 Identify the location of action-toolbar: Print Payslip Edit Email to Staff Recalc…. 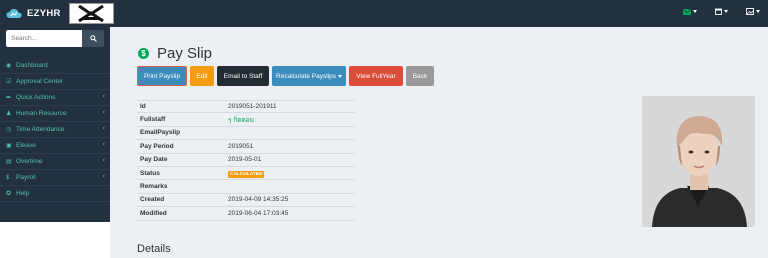
(285, 76).